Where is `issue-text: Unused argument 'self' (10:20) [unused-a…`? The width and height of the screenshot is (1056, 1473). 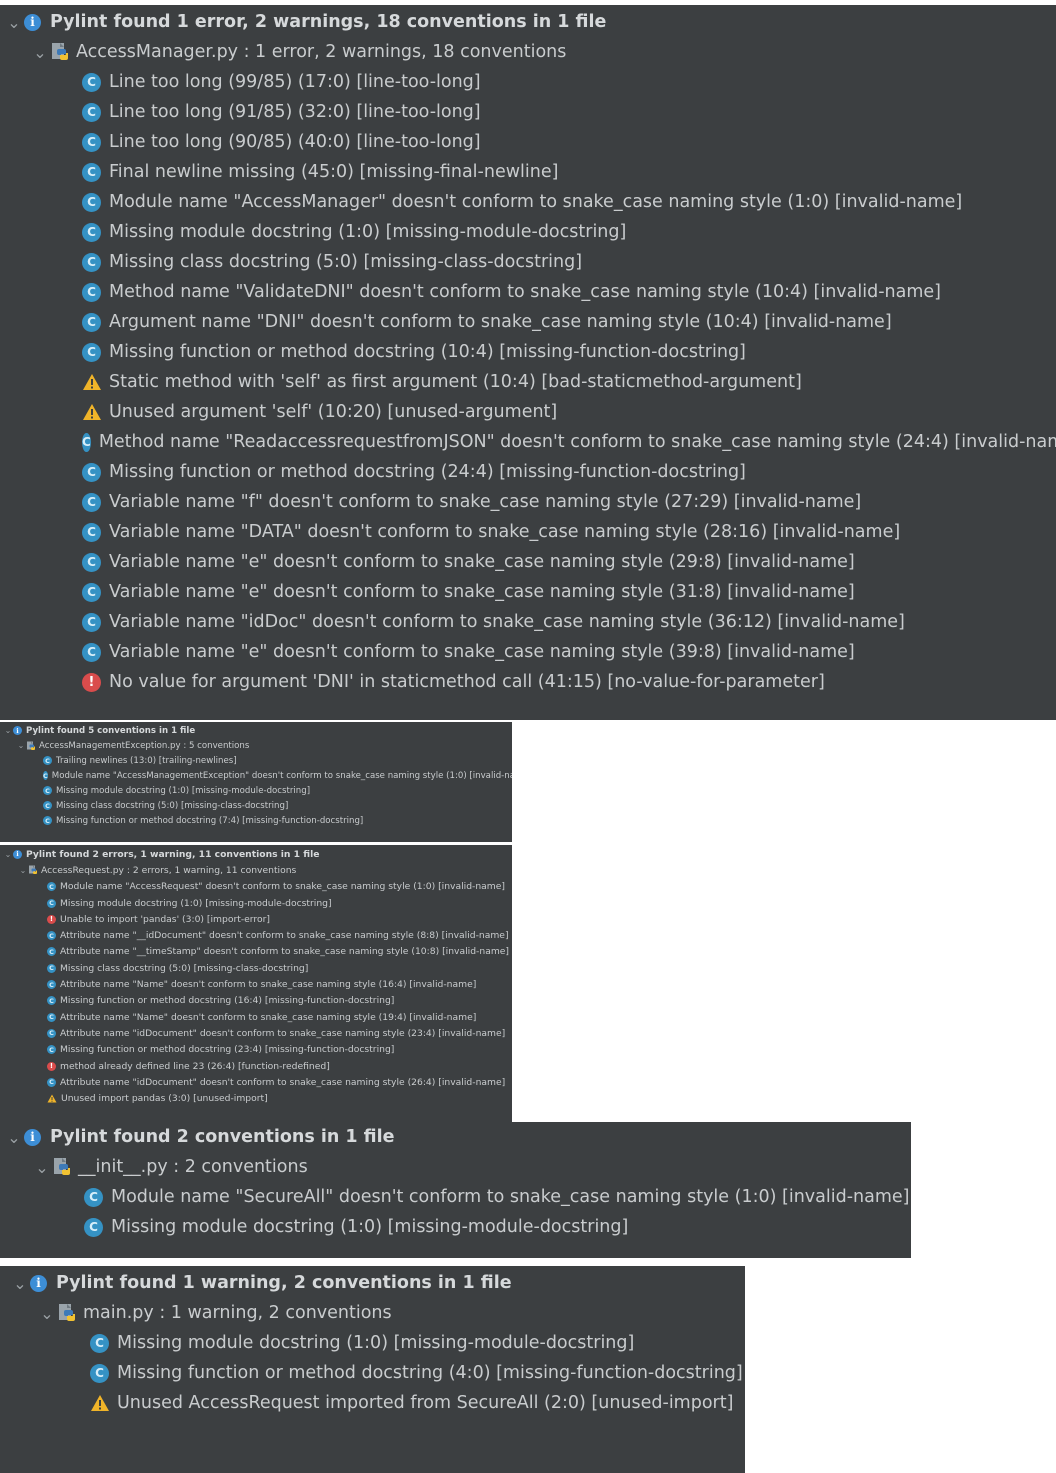 issue-text: Unused argument 'self' (10:20) [unused-a… is located at coordinates (333, 412).